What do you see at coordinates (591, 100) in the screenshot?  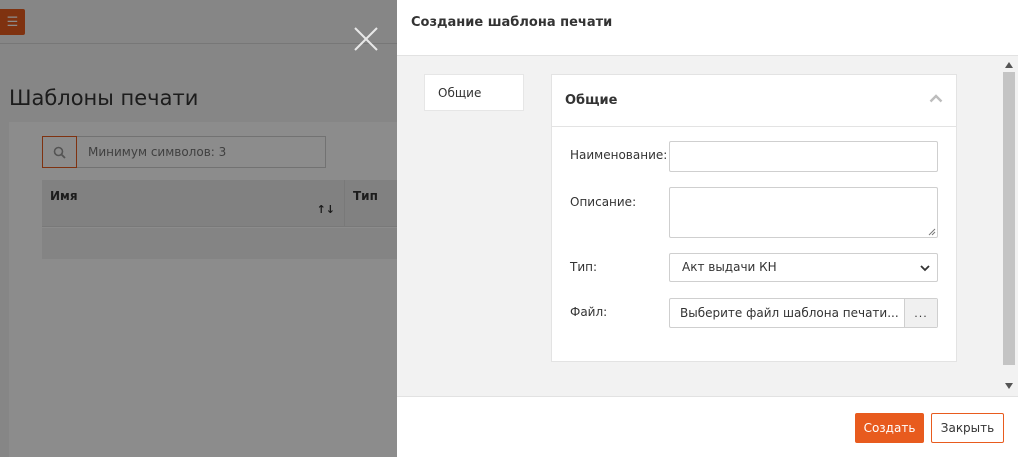 I see `section-title: Общие` at bounding box center [591, 100].